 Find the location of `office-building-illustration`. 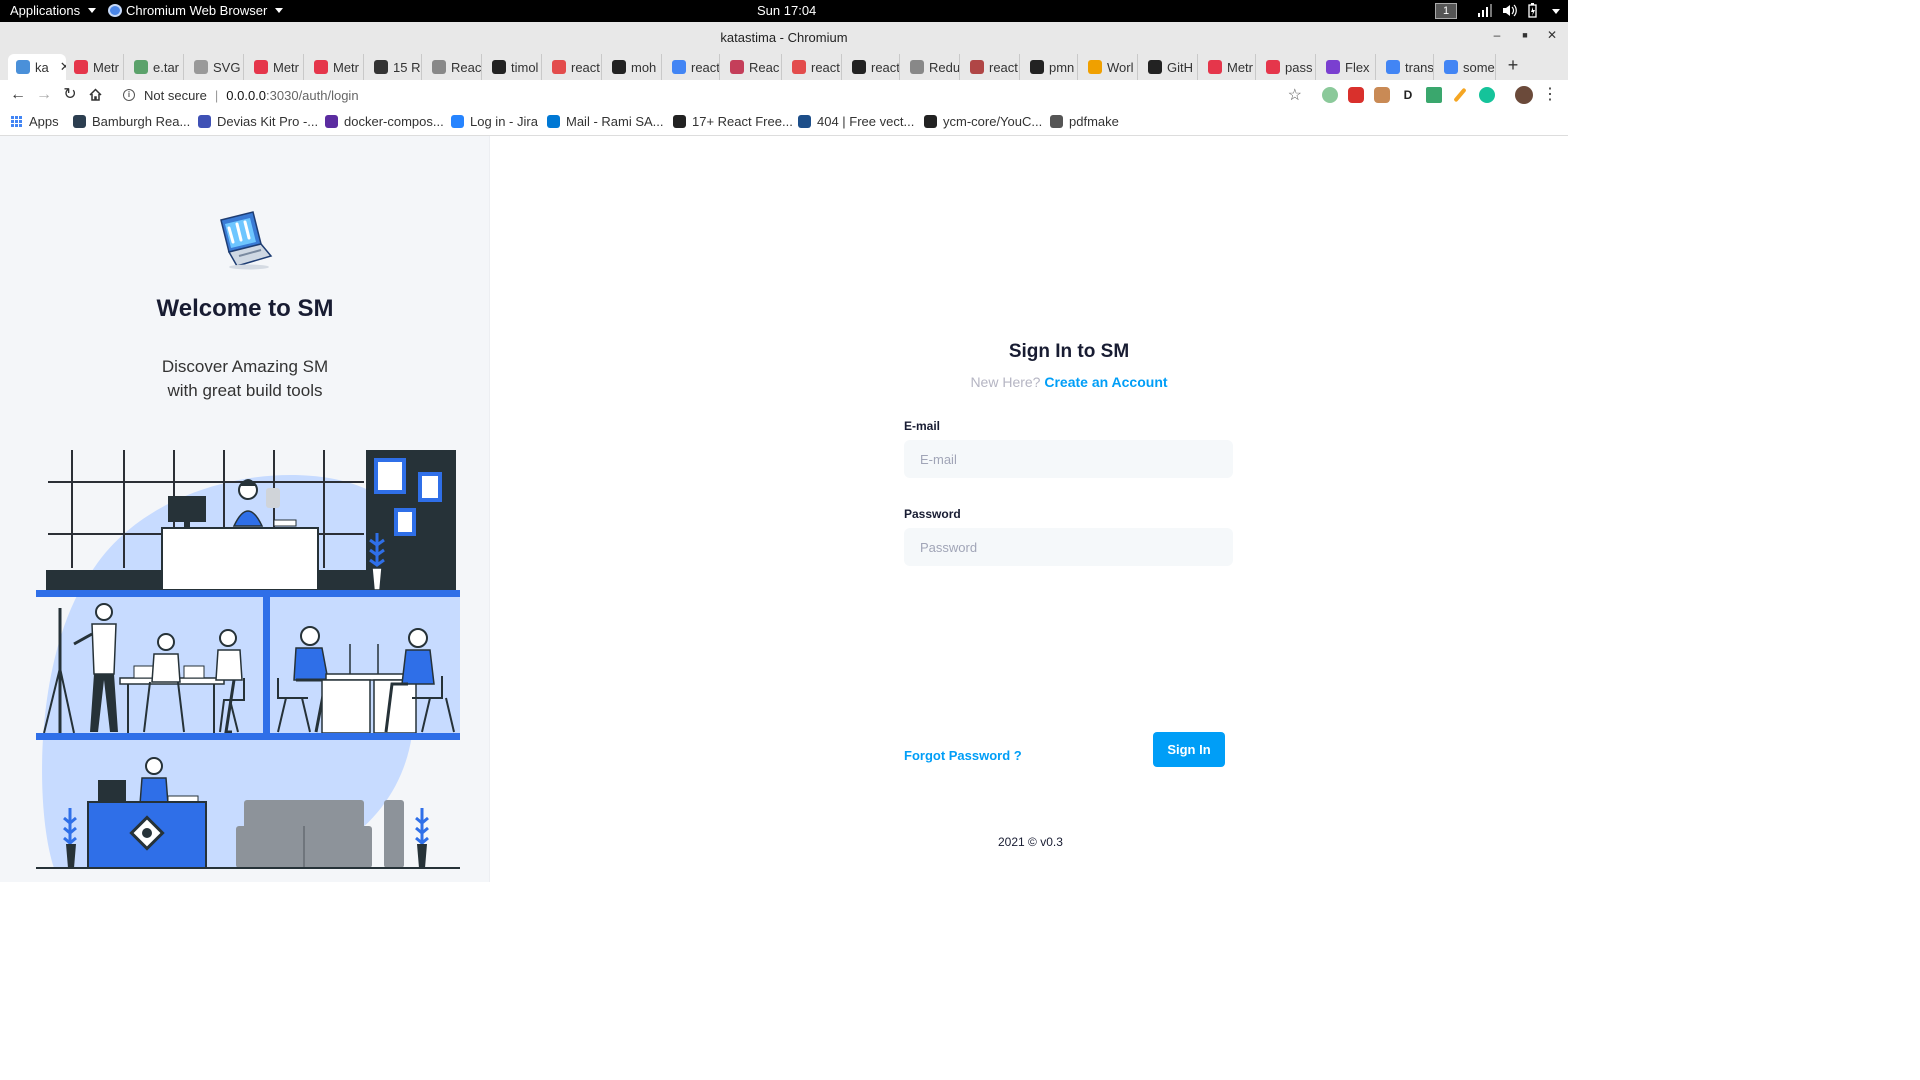

office-building-illustration is located at coordinates (248, 659).